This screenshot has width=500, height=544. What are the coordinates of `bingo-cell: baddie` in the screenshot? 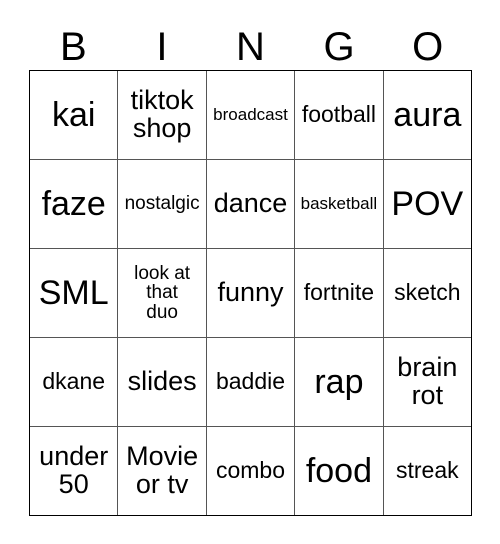 It's located at (251, 382).